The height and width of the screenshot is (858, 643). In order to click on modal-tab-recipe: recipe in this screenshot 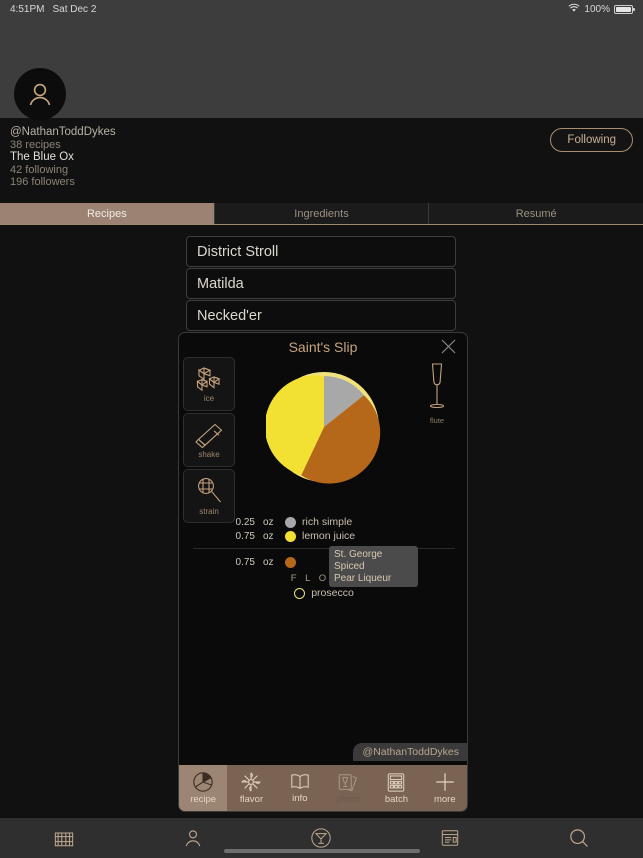, I will do `click(203, 788)`.